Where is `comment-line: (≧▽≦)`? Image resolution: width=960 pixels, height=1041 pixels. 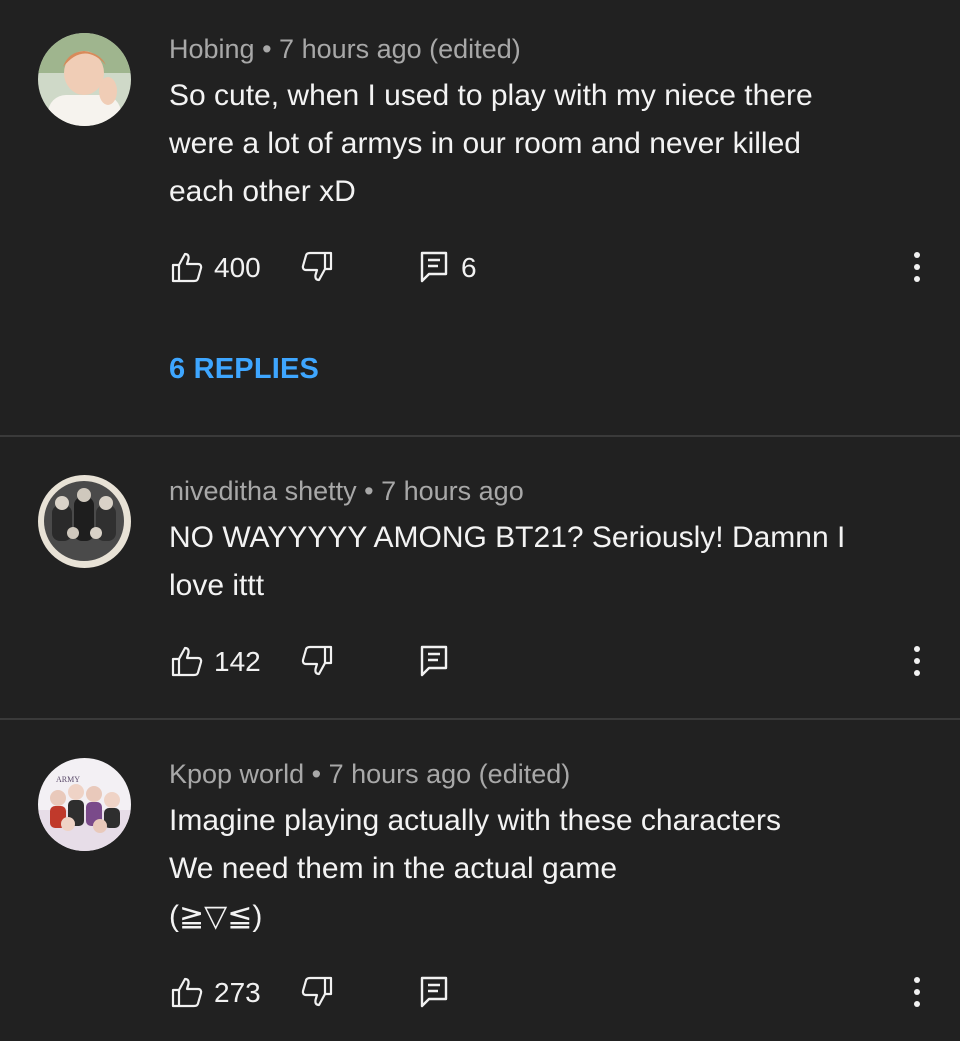
comment-line: (≧▽≦) is located at coordinates (216, 916).